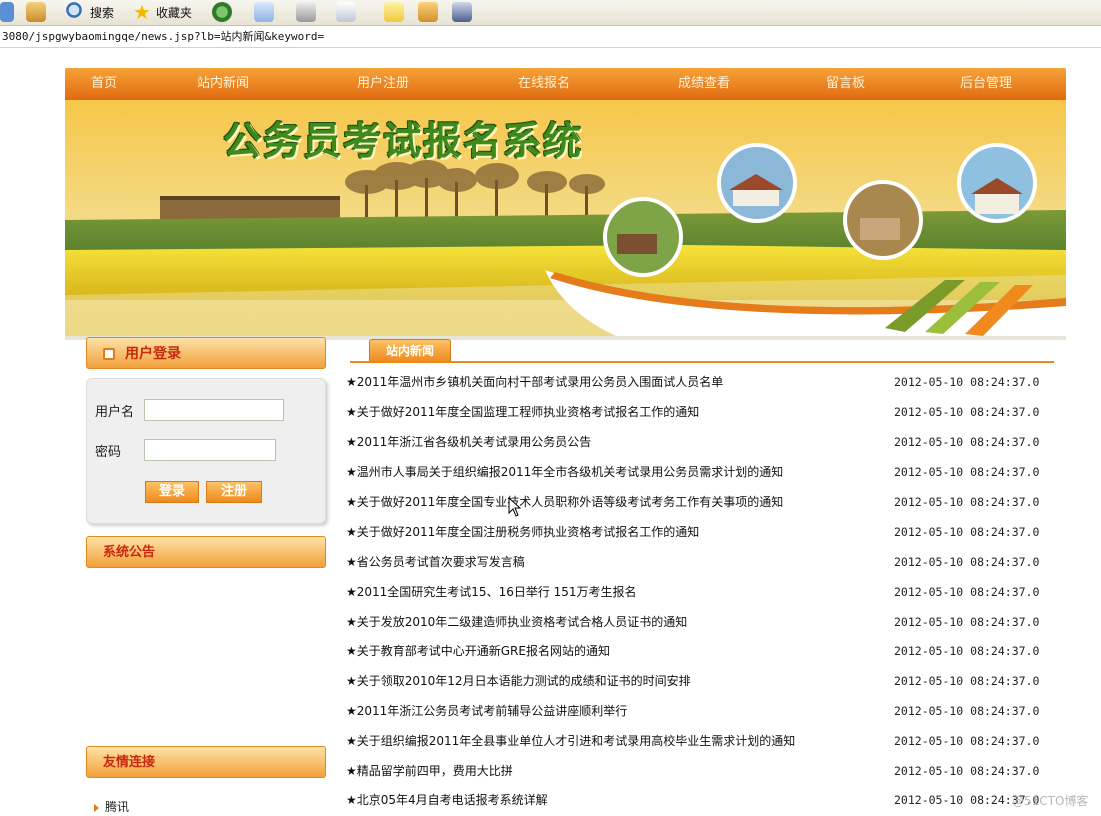 The height and width of the screenshot is (816, 1101). Describe the element at coordinates (515, 507) in the screenshot. I see `mouse-cursor-icon` at that location.